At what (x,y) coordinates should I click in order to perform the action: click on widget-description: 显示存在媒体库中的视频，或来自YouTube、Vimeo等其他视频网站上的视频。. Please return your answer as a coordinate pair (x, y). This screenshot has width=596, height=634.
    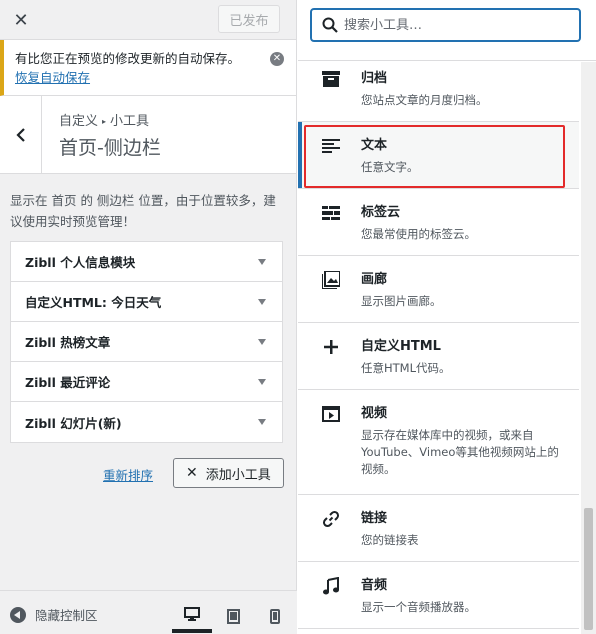
    Looking at the image, I should click on (460, 452).